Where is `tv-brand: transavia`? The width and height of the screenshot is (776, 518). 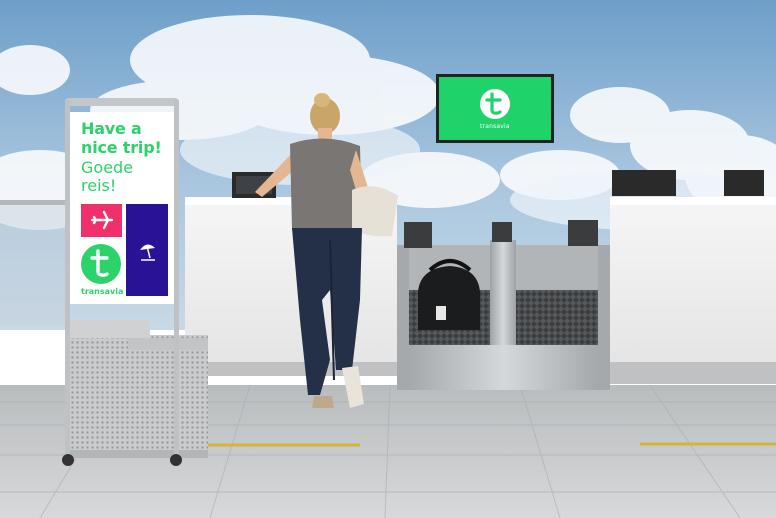
tv-brand: transavia is located at coordinates (495, 126).